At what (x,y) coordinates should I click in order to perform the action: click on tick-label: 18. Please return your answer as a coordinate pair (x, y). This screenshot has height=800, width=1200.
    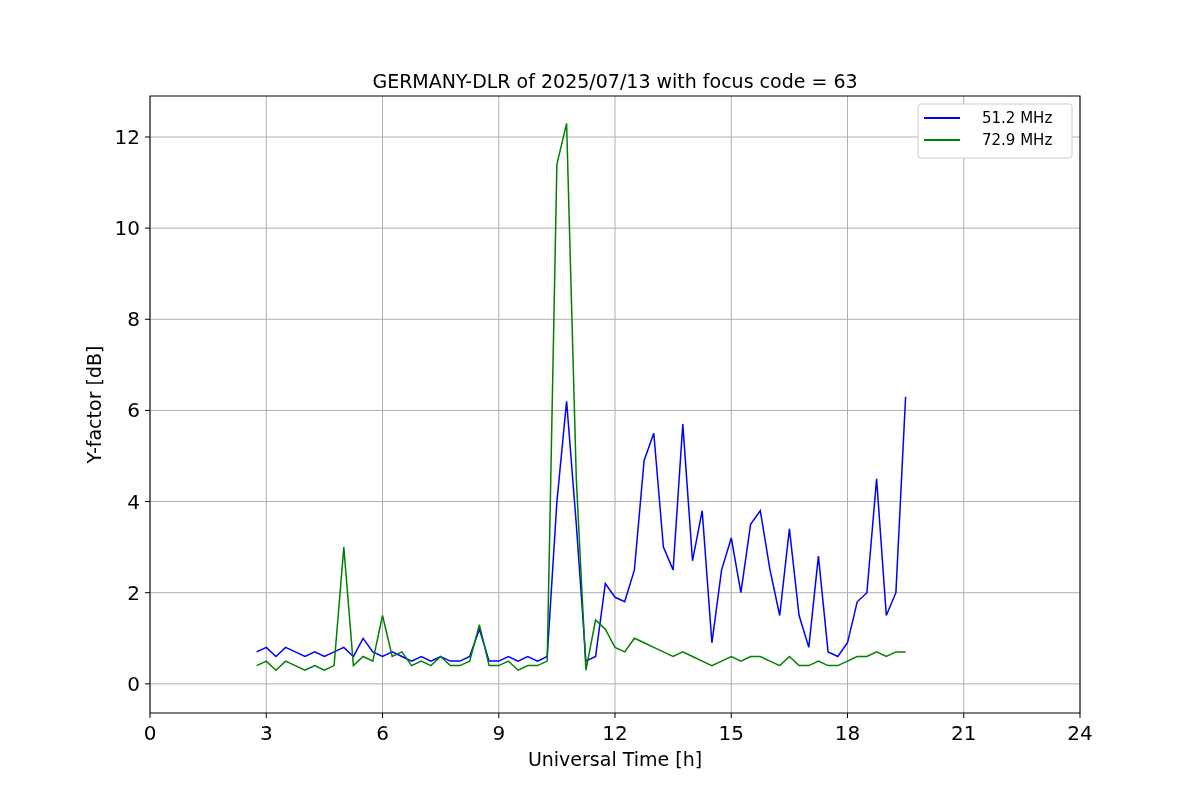
    Looking at the image, I should click on (847, 733).